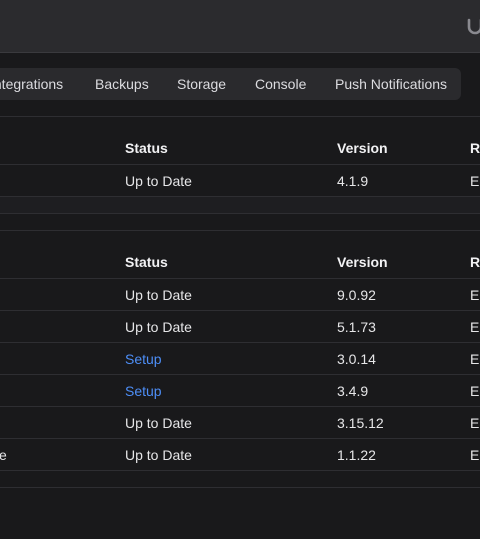  What do you see at coordinates (356, 359) in the screenshot?
I see `version-text: 3.0.14` at bounding box center [356, 359].